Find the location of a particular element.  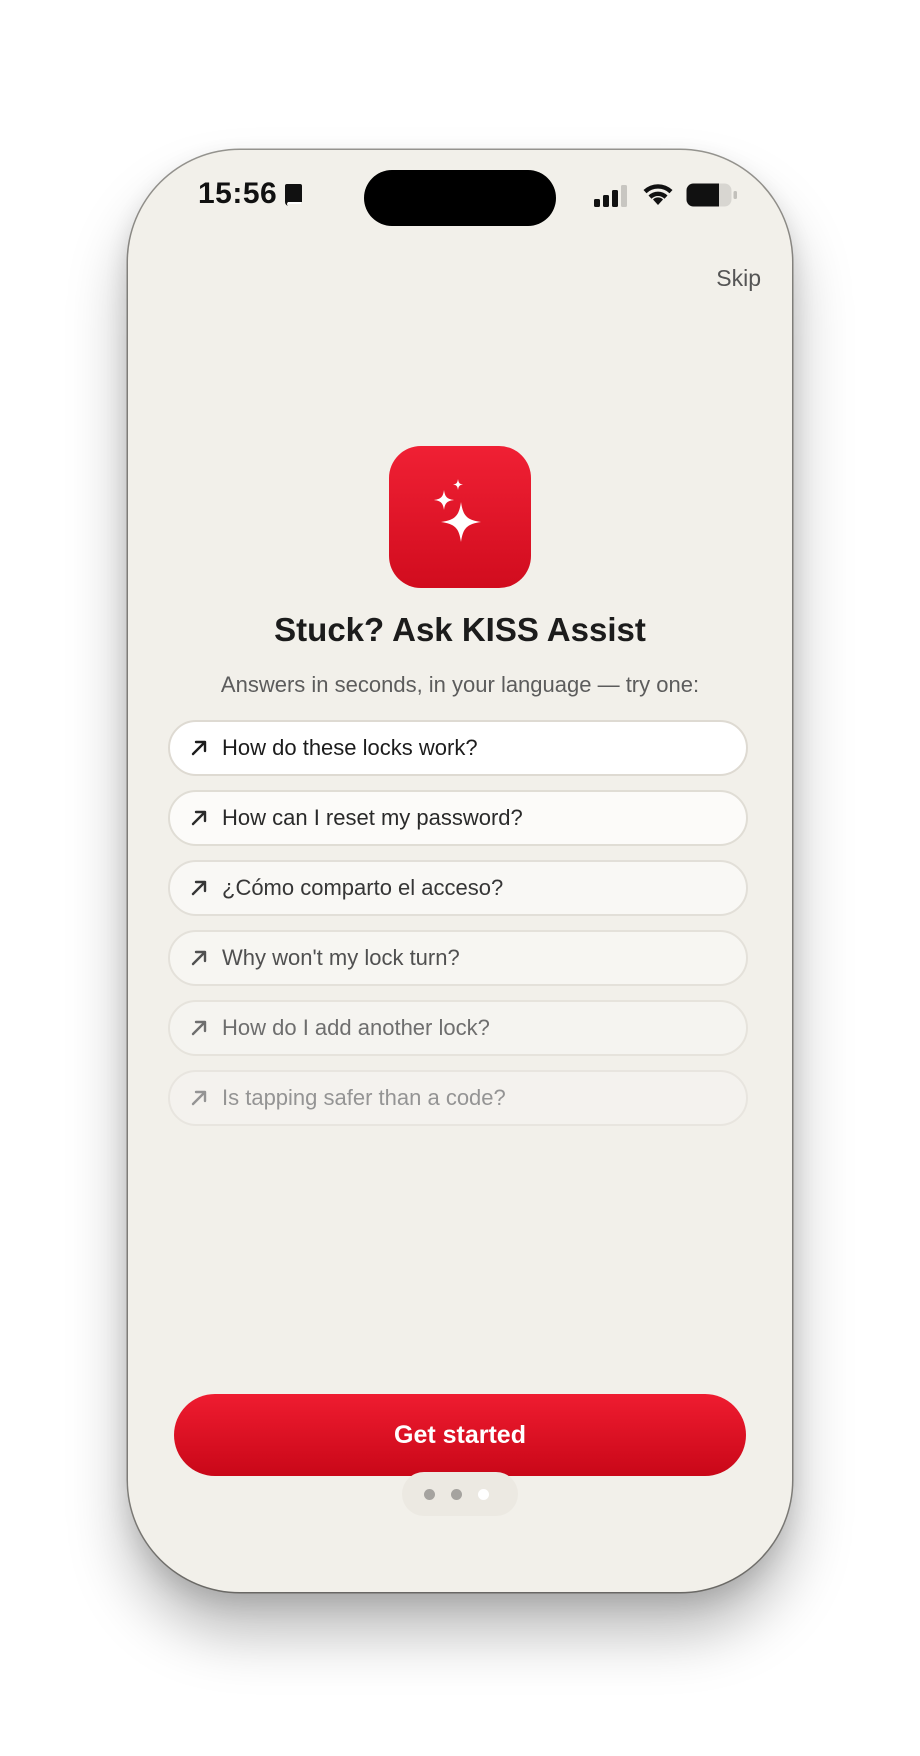

suggestion-label: ¿Cómo comparto el acceso? is located at coordinates (363, 887).